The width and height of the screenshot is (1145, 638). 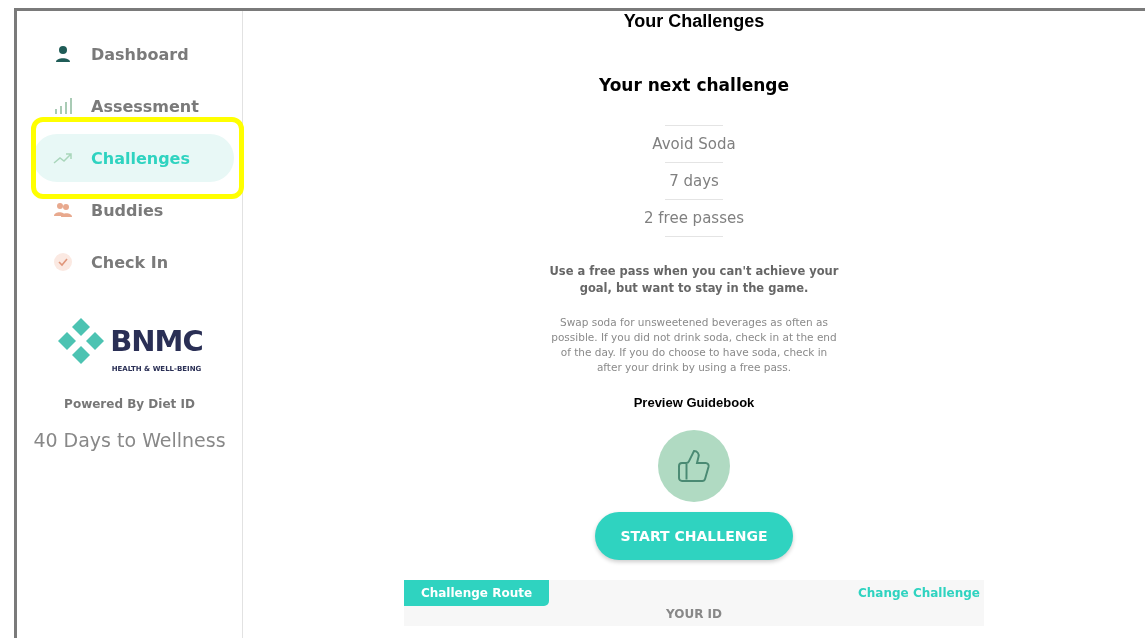 I want to click on bar-chart-icon, so click(x=63, y=106).